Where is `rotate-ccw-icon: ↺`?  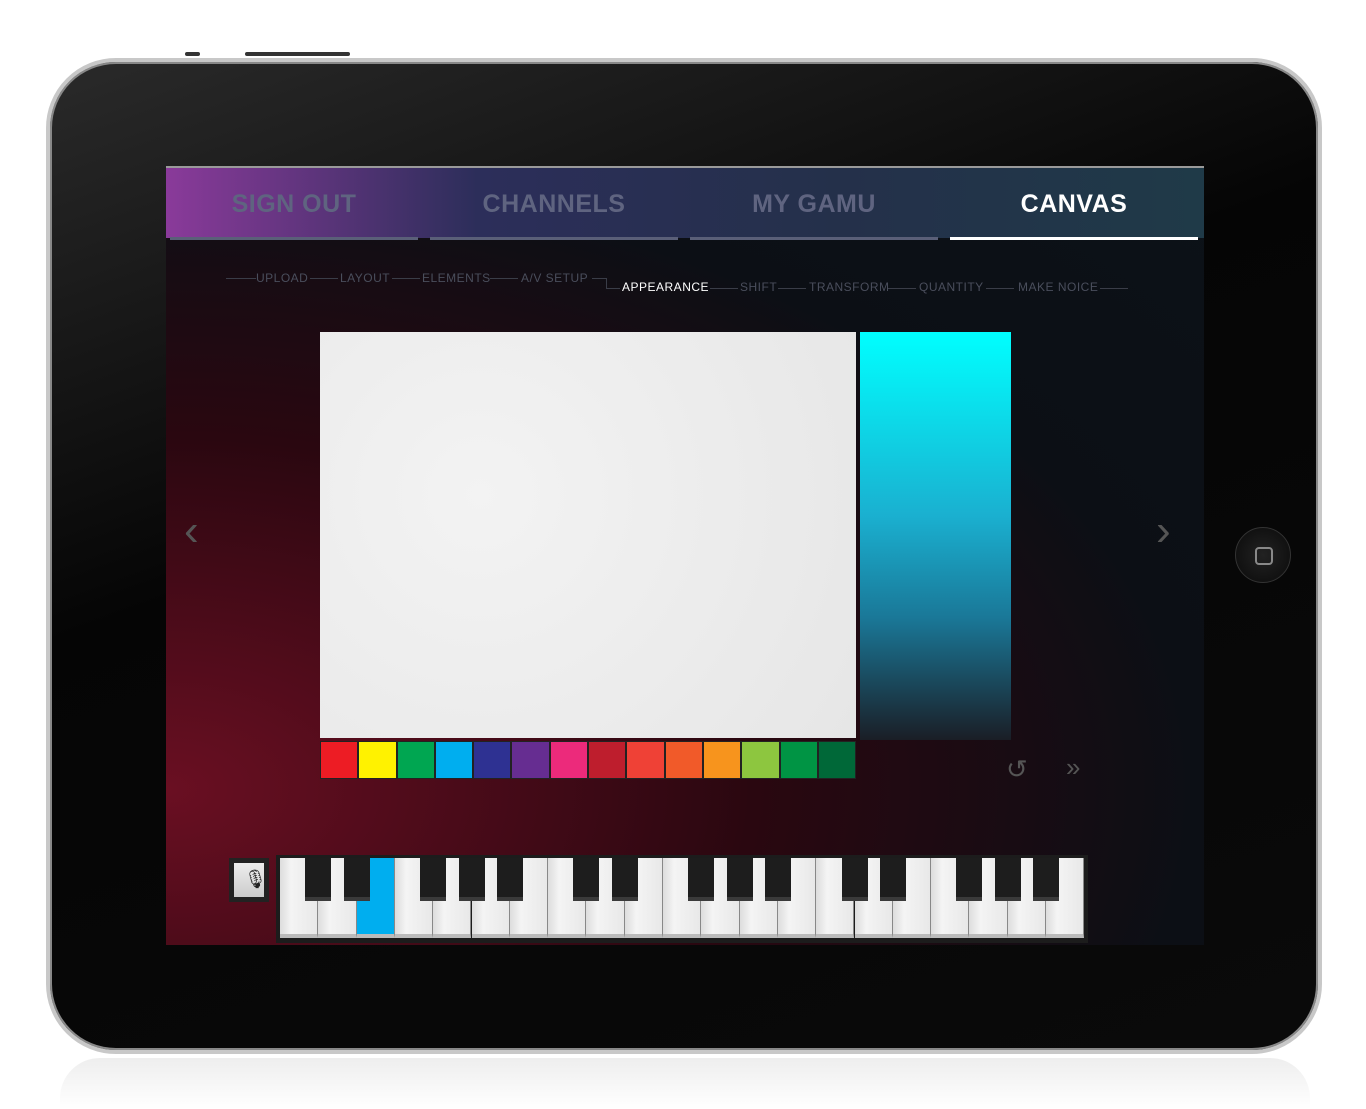 rotate-ccw-icon: ↺ is located at coordinates (1017, 769).